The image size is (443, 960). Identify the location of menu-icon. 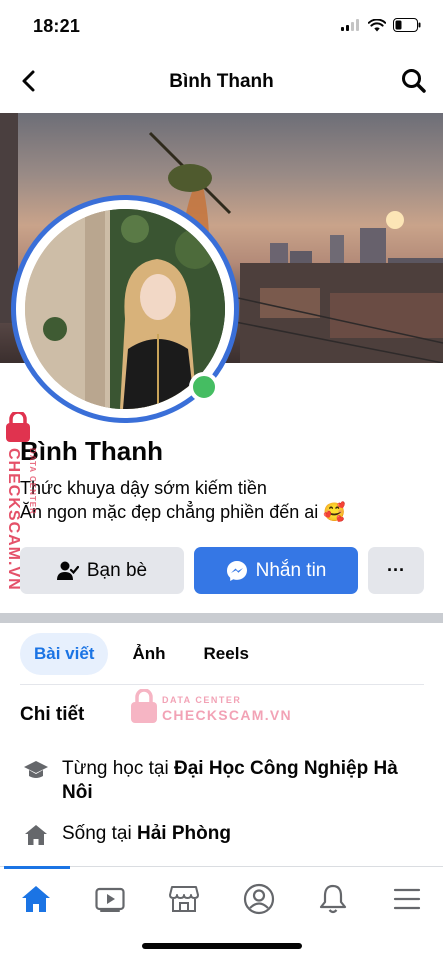
(407, 899).